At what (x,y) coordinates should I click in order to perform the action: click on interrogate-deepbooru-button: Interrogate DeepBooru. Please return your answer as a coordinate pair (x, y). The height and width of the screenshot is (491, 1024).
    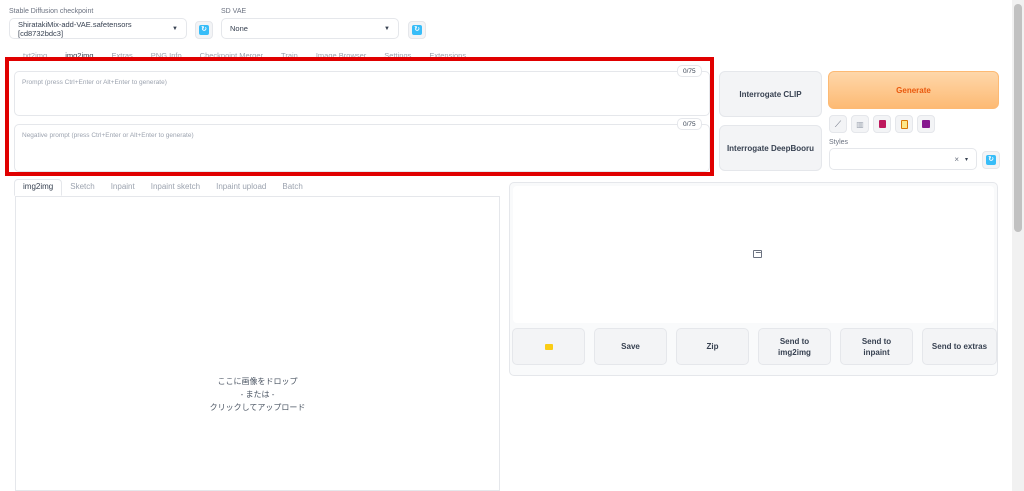
    Looking at the image, I should click on (770, 148).